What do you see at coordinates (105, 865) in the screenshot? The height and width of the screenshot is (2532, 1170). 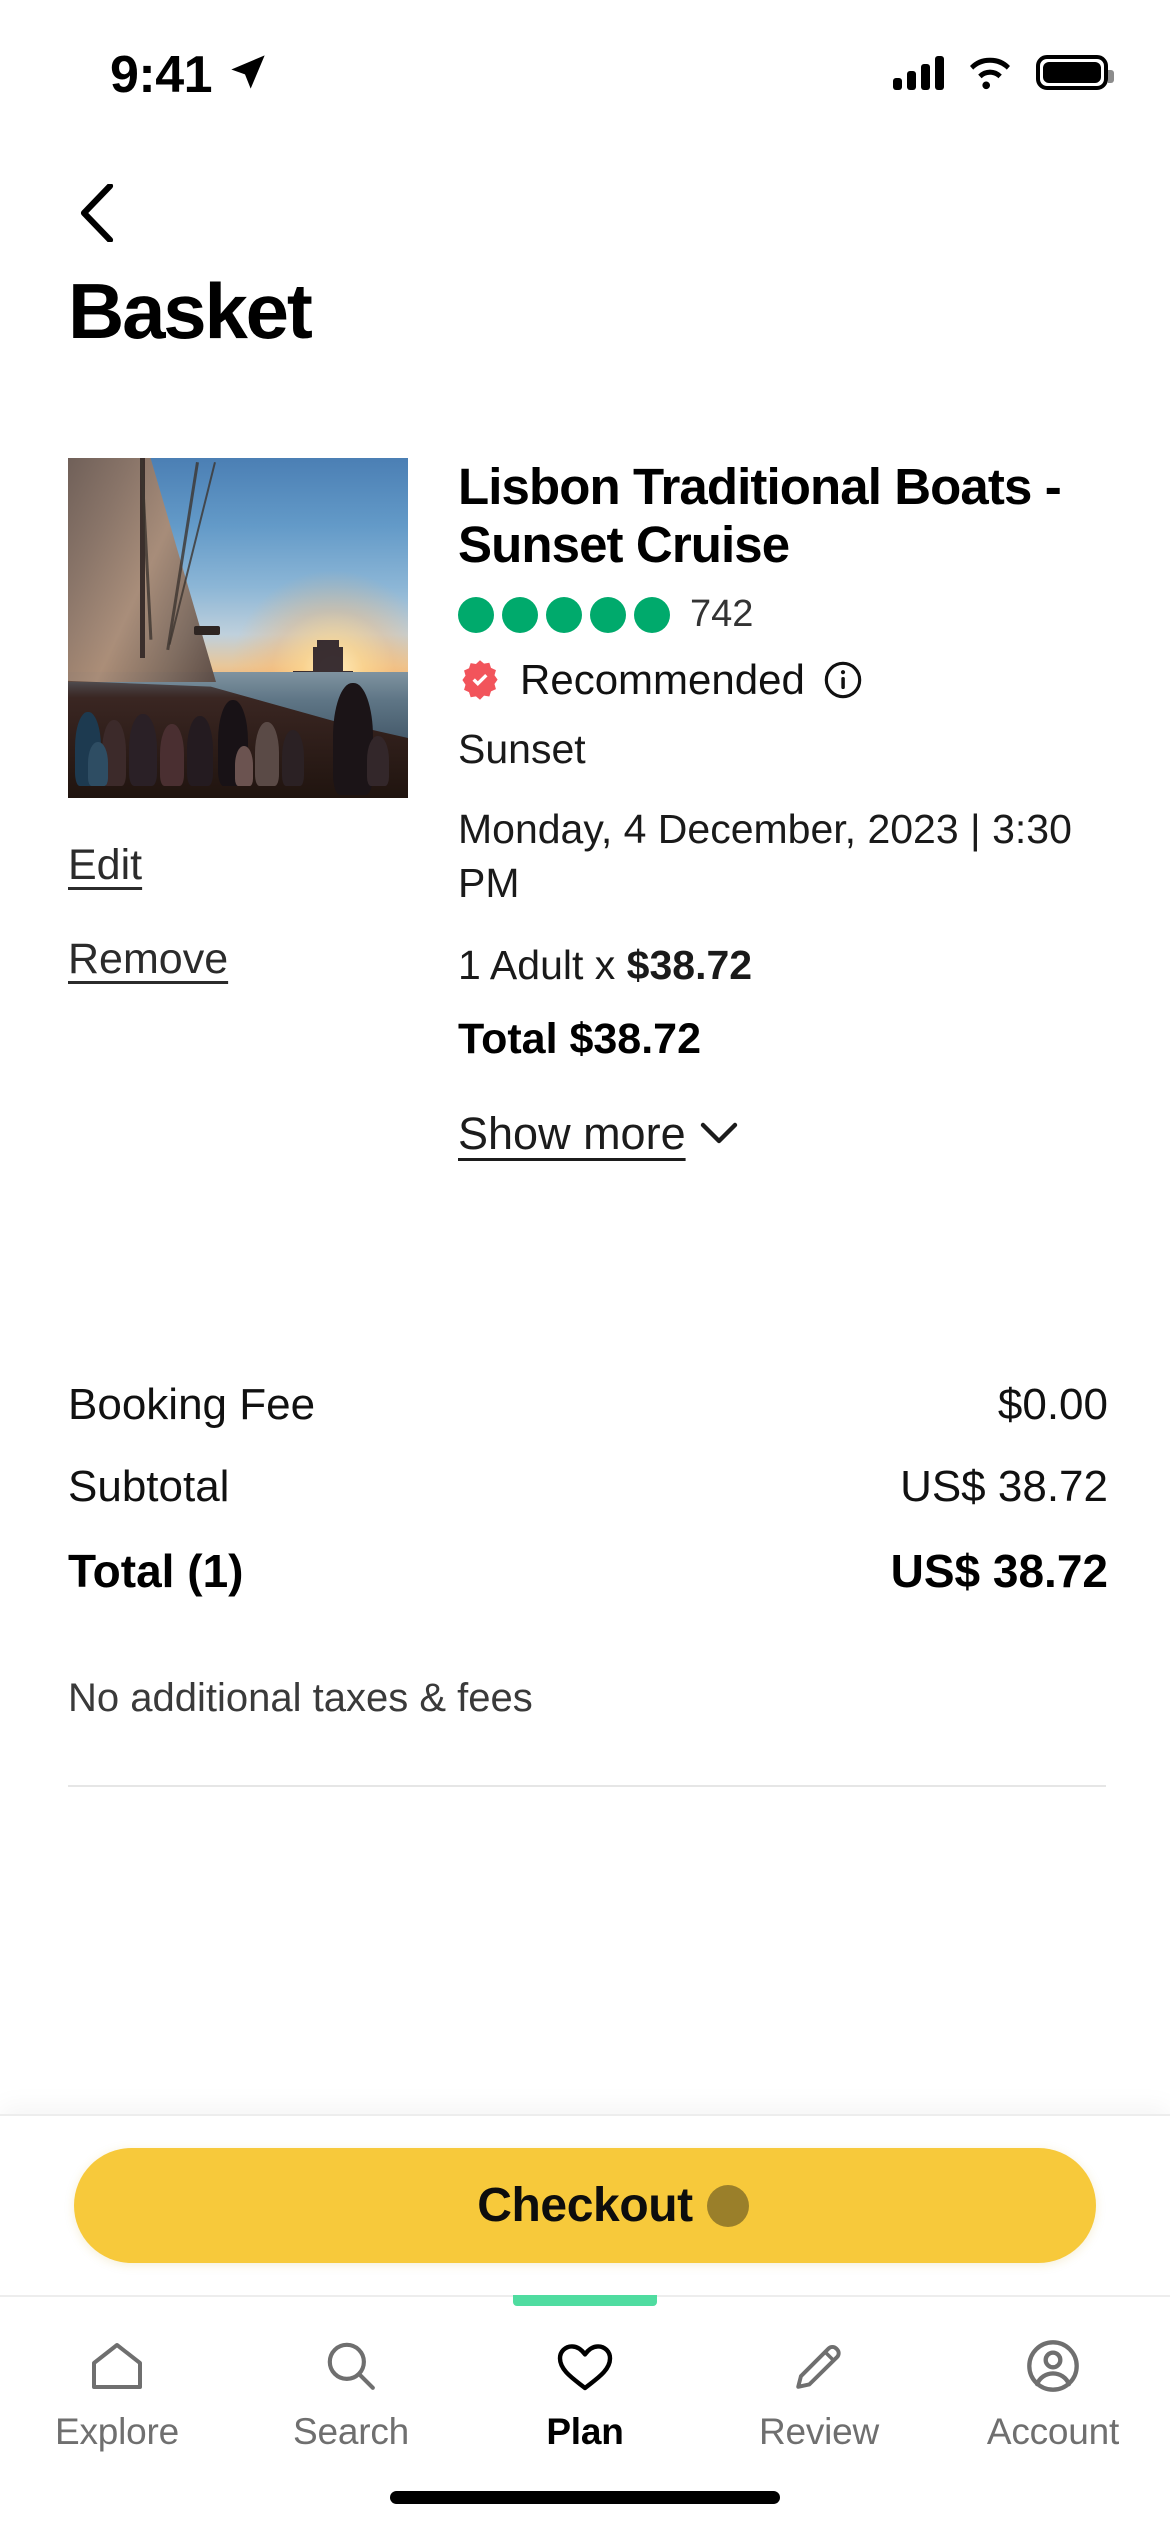 I see `edit-link: Edit` at bounding box center [105, 865].